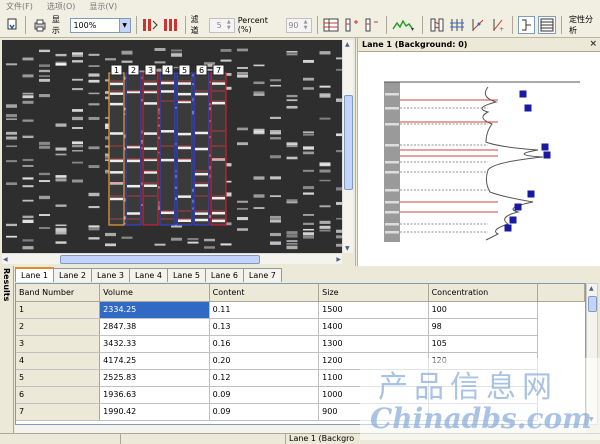 This screenshot has width=600, height=444. I want to click on table-cell: 105, so click(483, 344).